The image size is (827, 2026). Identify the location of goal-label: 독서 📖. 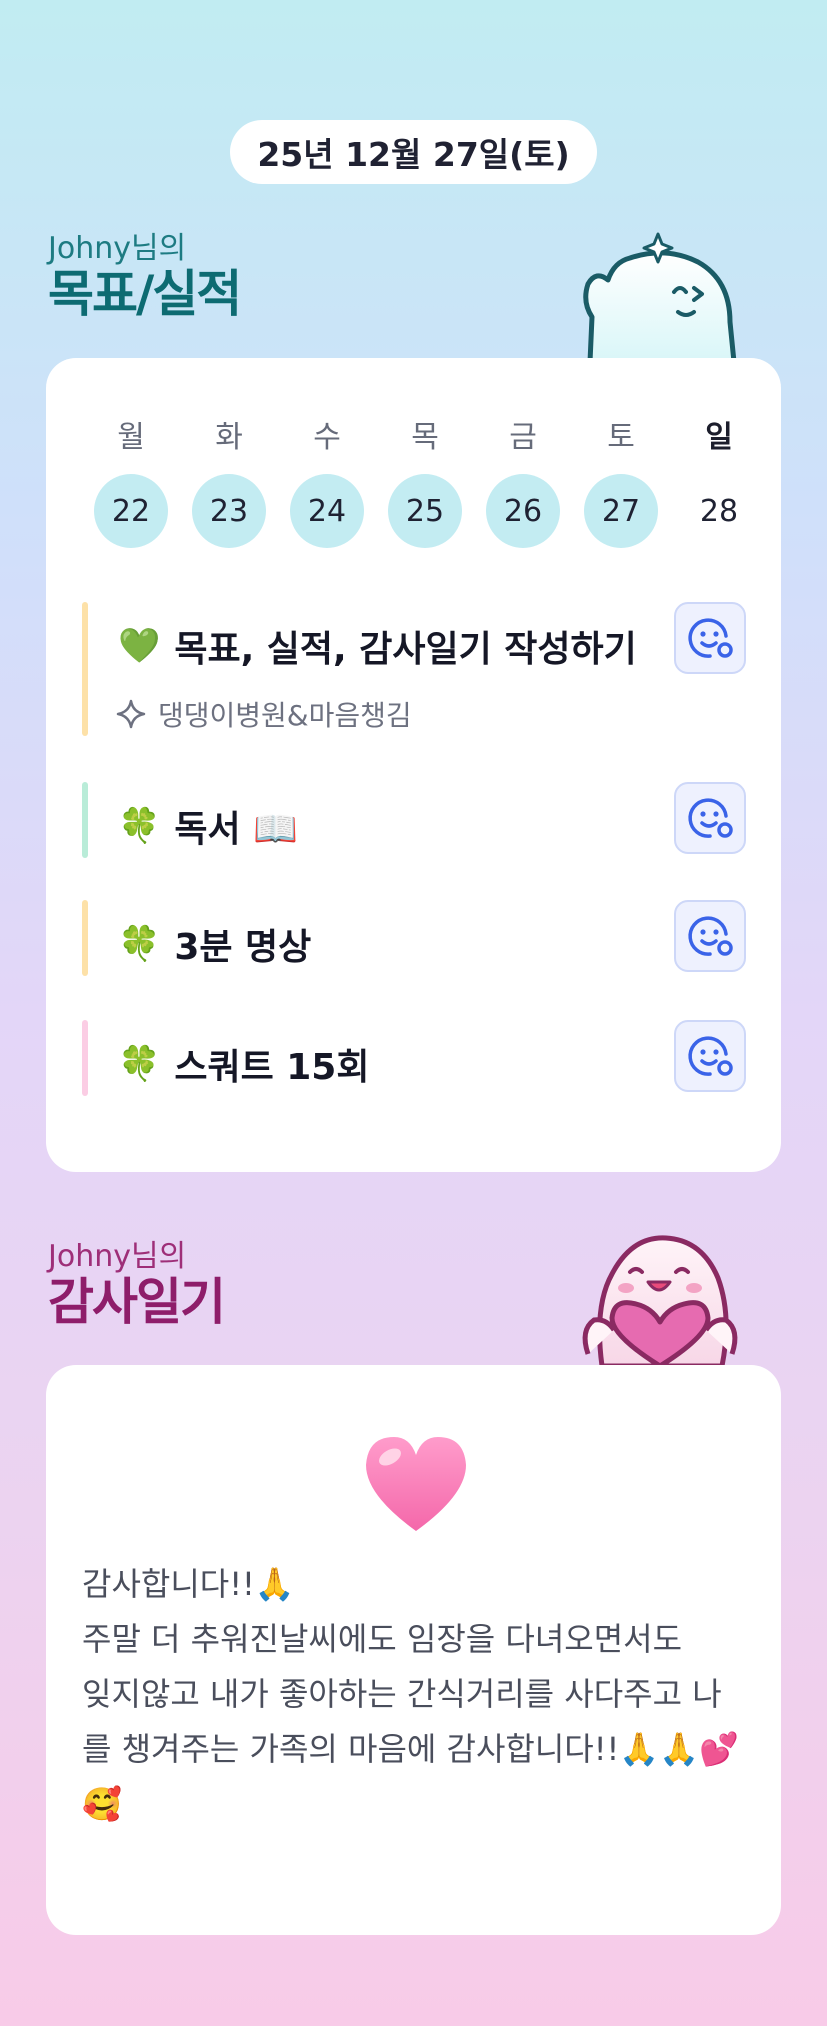
(236, 829).